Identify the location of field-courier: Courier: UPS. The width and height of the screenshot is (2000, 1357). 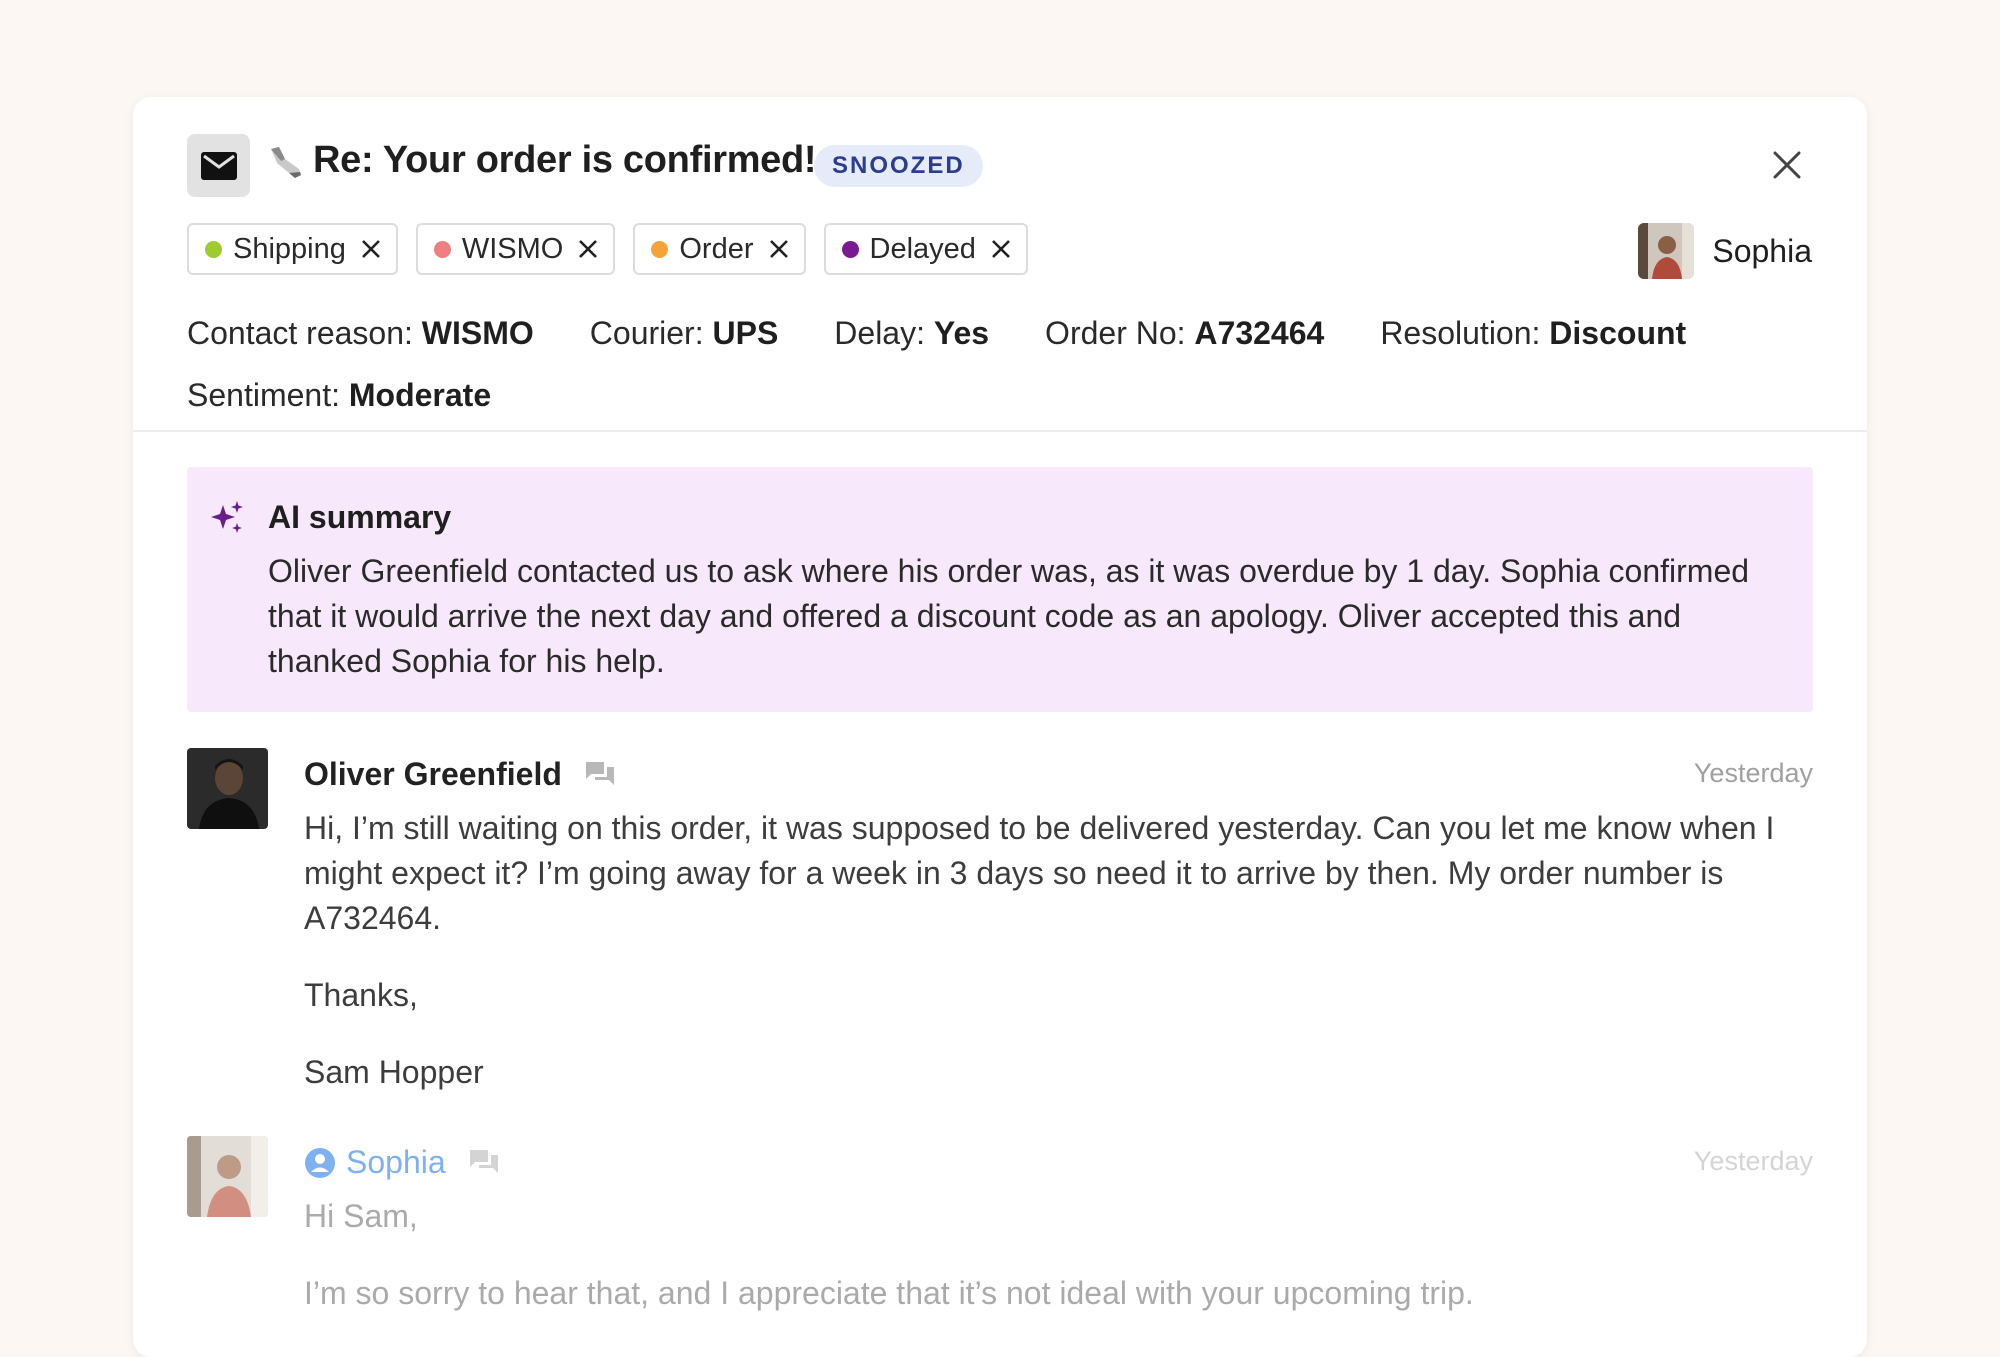
(684, 333).